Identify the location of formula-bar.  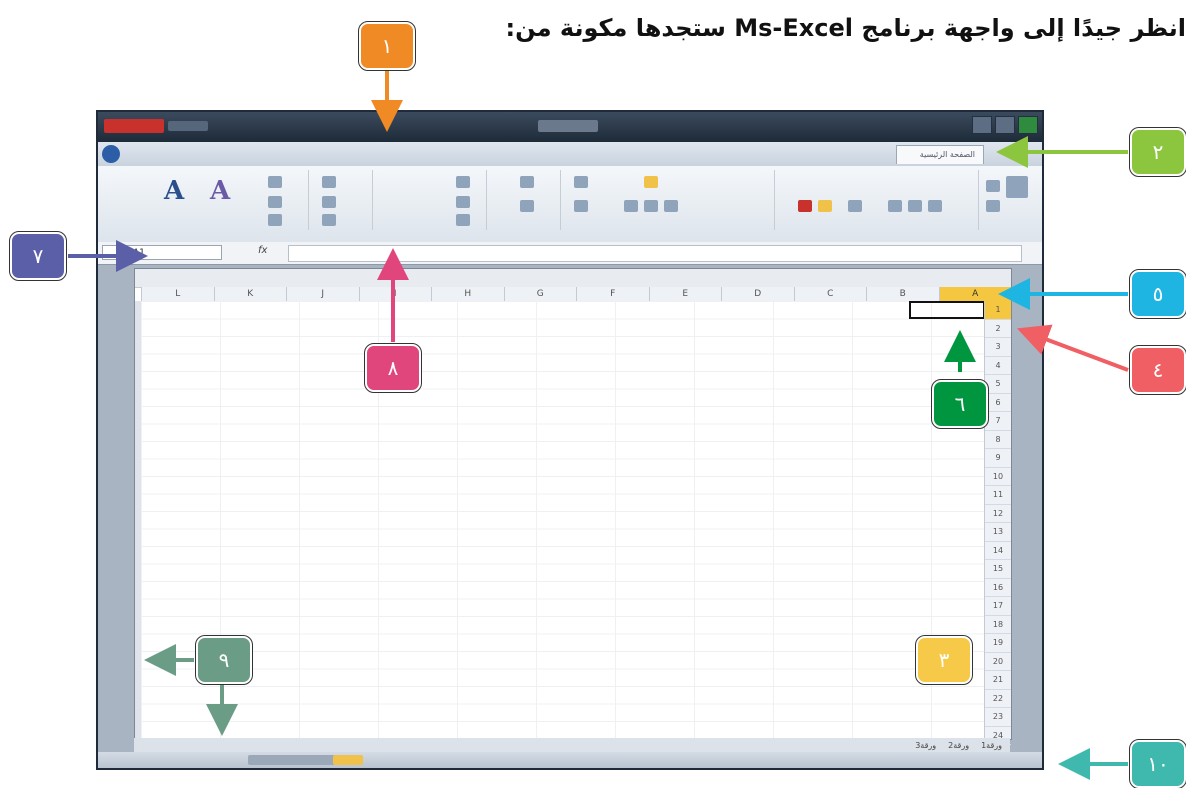
(655, 253).